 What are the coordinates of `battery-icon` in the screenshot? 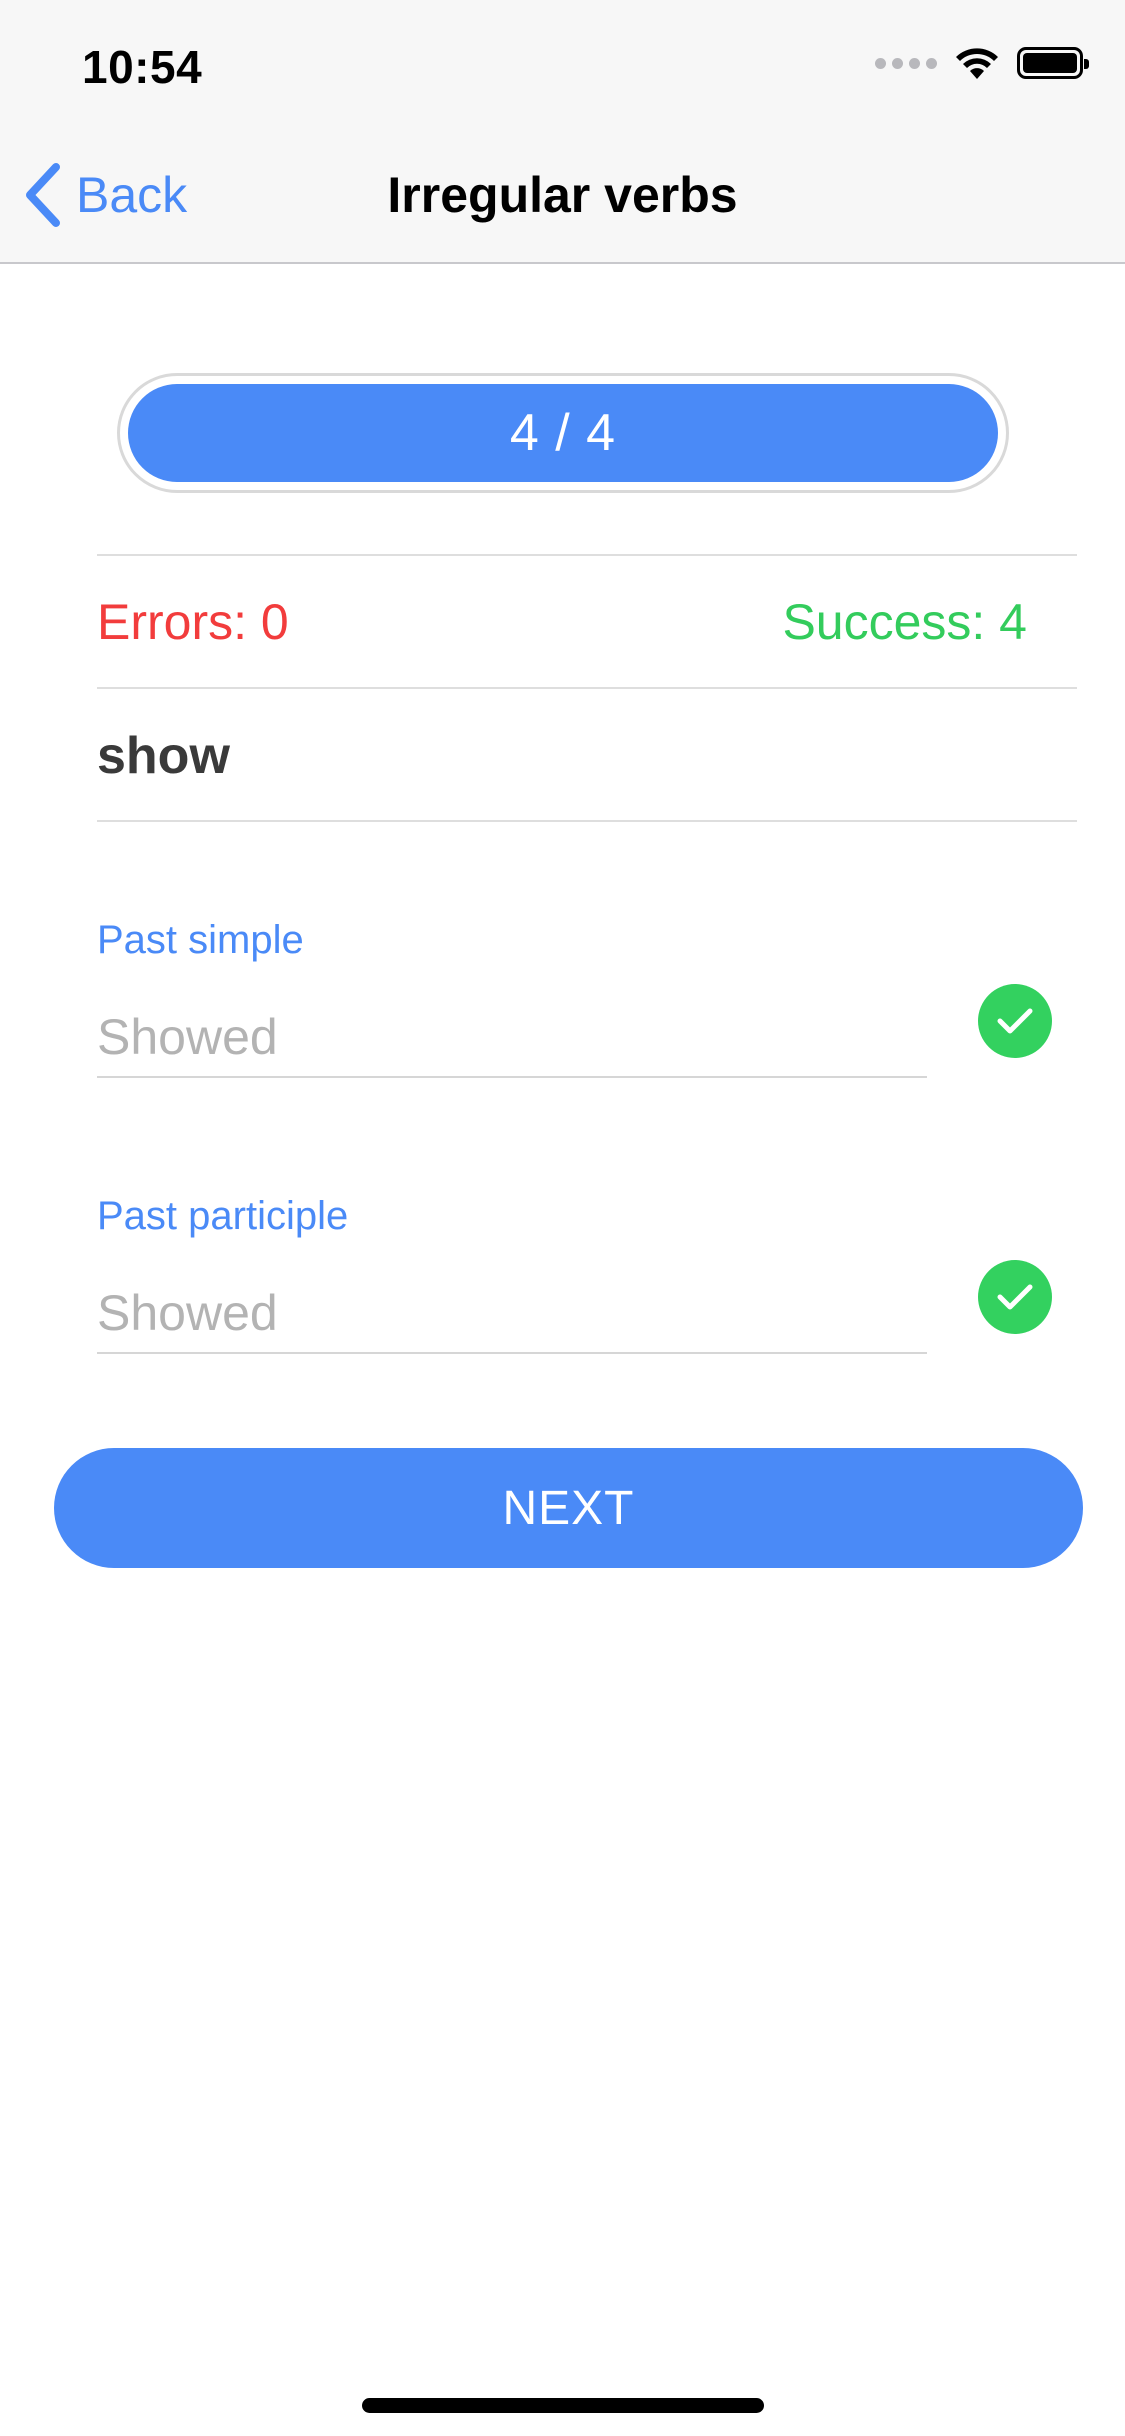 It's located at (1053, 63).